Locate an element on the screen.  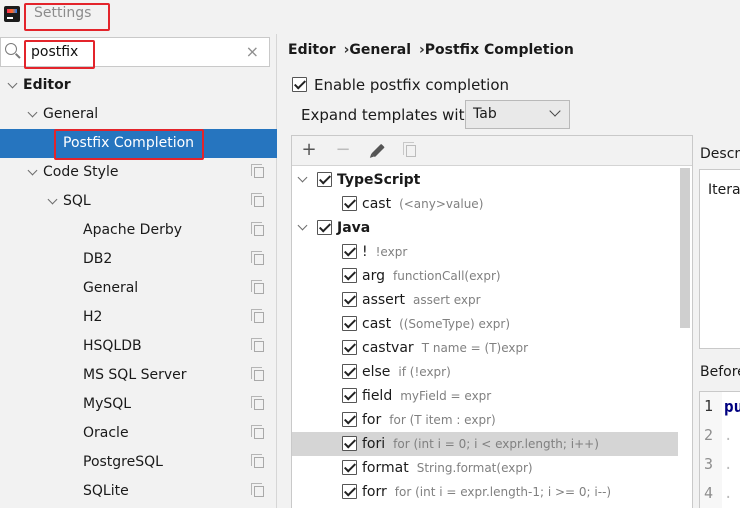
sidebar-item-postgresql: PostgreSQL is located at coordinates (138, 462).